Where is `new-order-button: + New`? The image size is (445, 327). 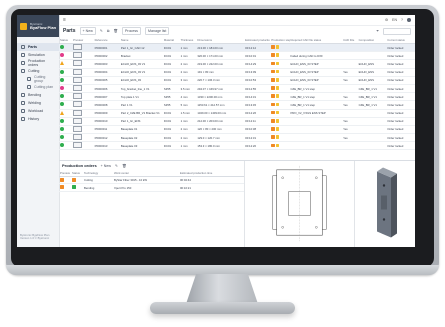
new-order-button: + New is located at coordinates (106, 166).